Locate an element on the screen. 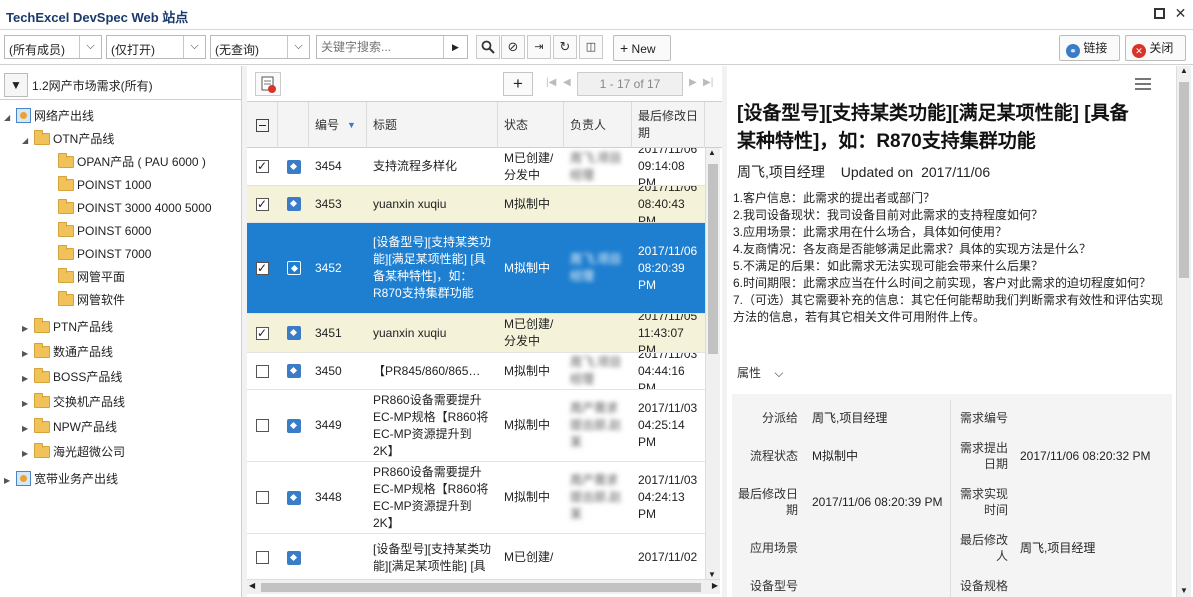  tree-node-boss: ▶ BOSS产品线 is located at coordinates (72, 377).